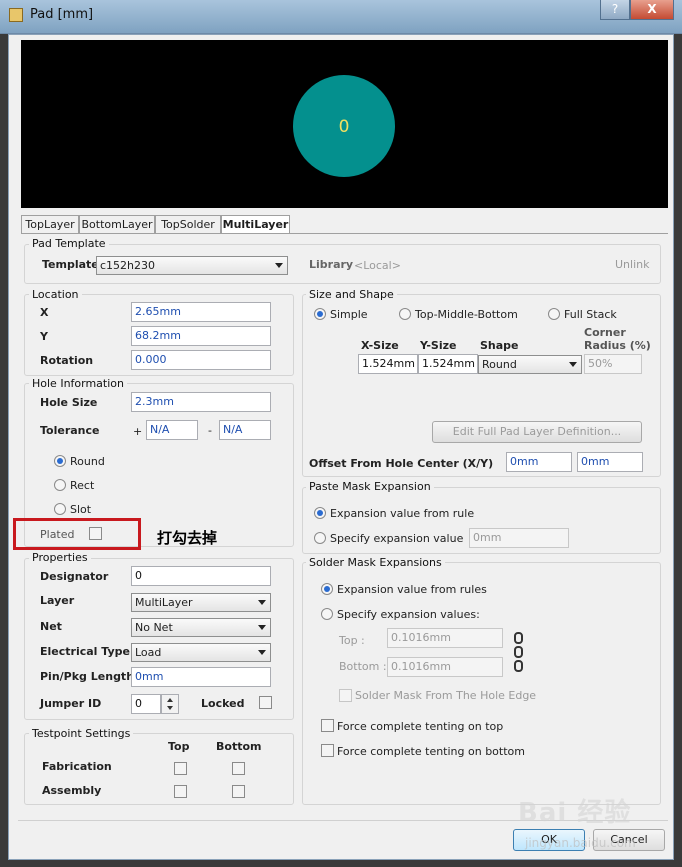 The width and height of the screenshot is (682, 867). I want to click on watermark-url: jingyan.baidu.com, so click(580, 843).